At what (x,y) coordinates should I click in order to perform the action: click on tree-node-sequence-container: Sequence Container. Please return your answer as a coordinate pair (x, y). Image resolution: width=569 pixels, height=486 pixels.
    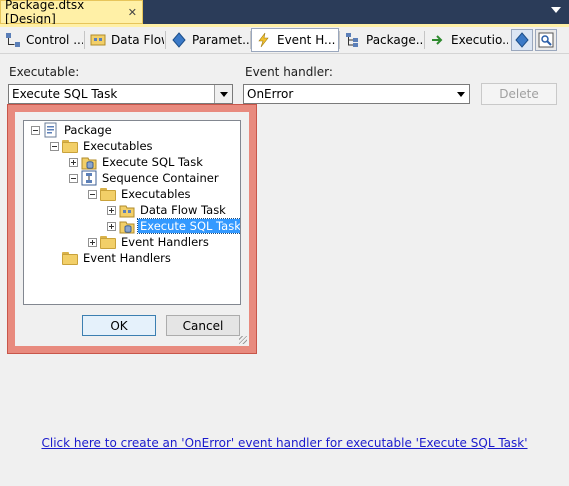
    Looking at the image, I should click on (145, 178).